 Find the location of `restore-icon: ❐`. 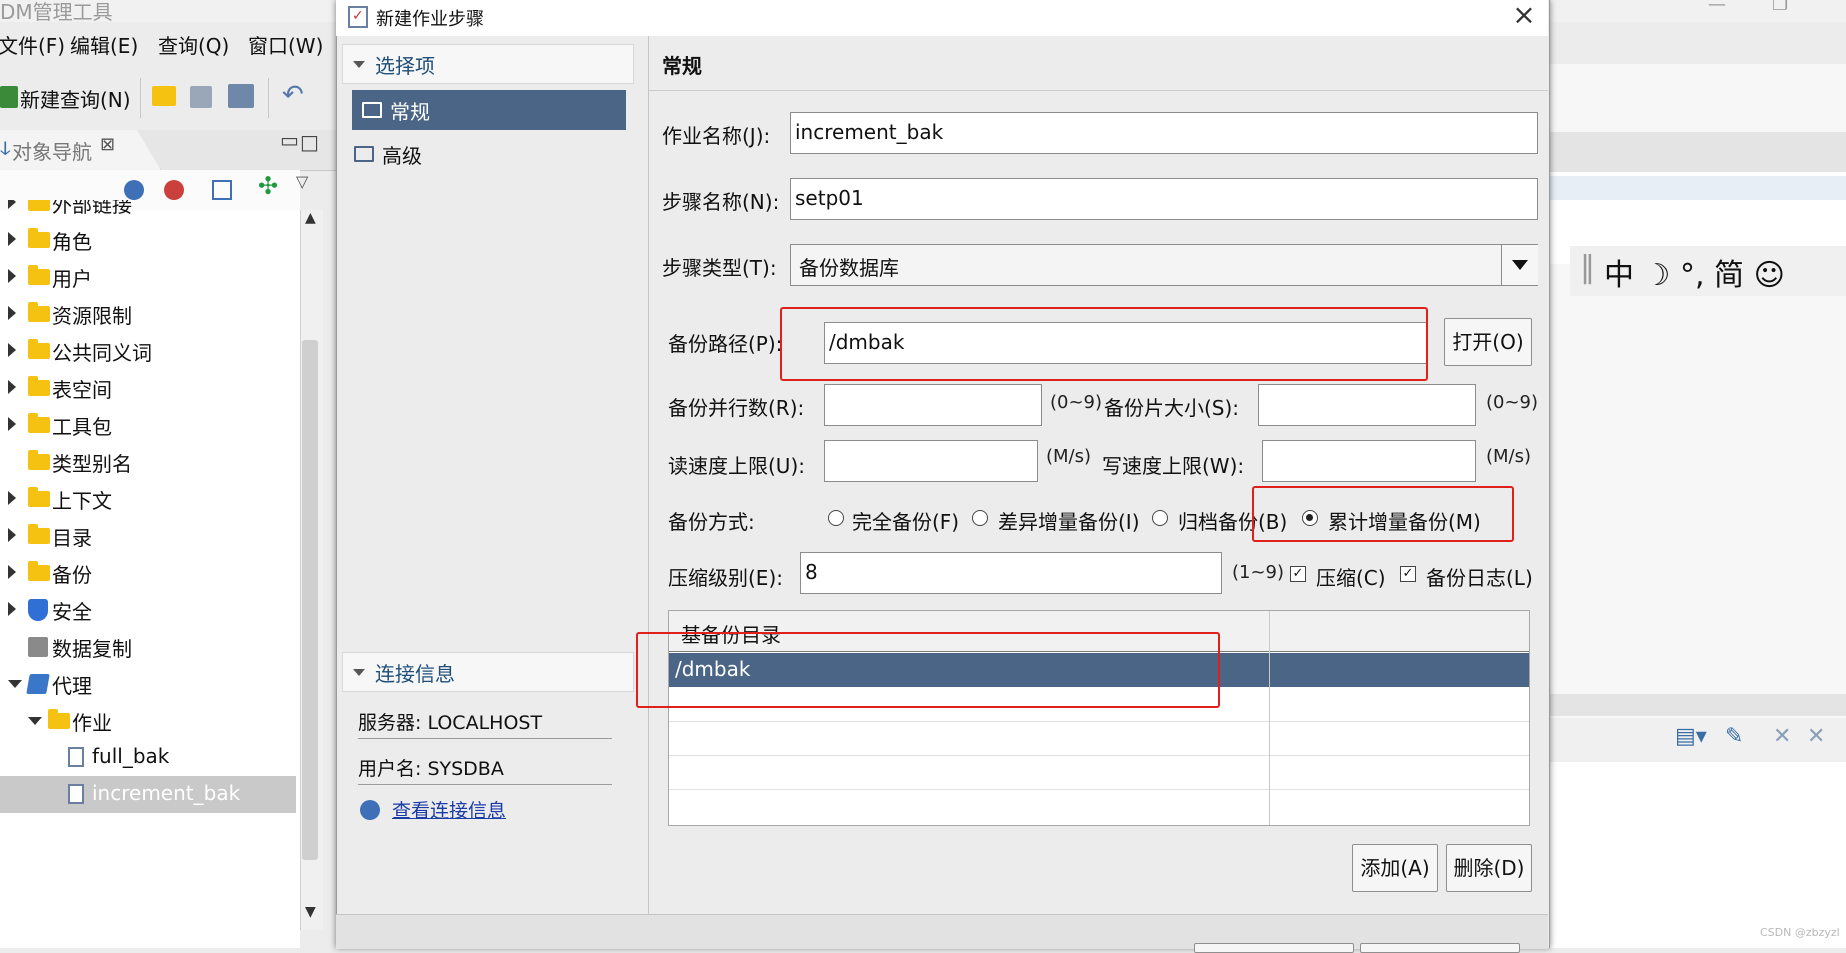

restore-icon: ❐ is located at coordinates (1780, 7).